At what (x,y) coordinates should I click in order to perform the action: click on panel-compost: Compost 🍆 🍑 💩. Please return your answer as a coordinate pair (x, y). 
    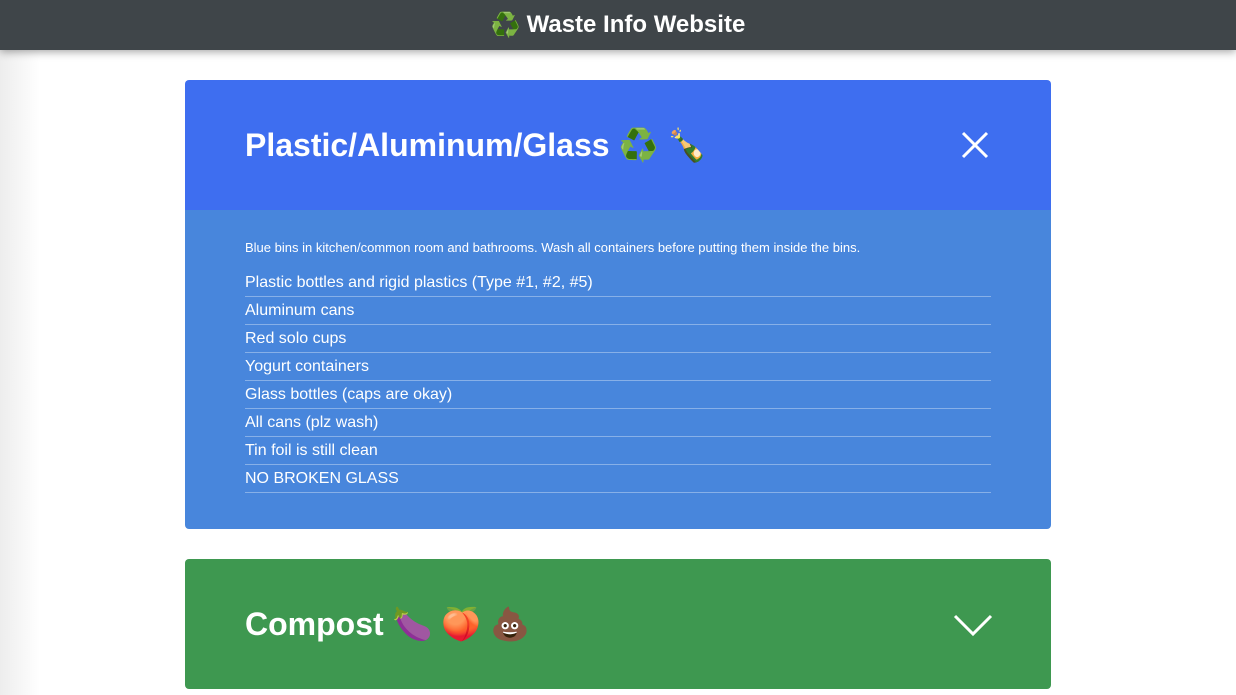
    Looking at the image, I should click on (618, 624).